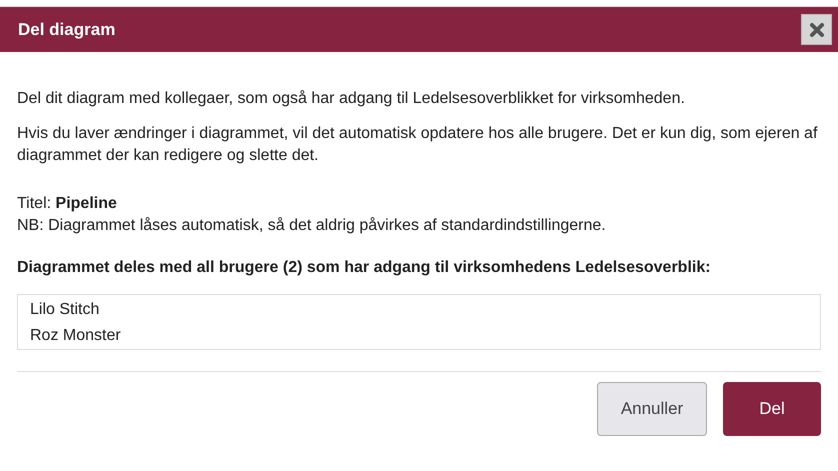 The width and height of the screenshot is (838, 471). I want to click on cancel-button: Annuller, so click(652, 409).